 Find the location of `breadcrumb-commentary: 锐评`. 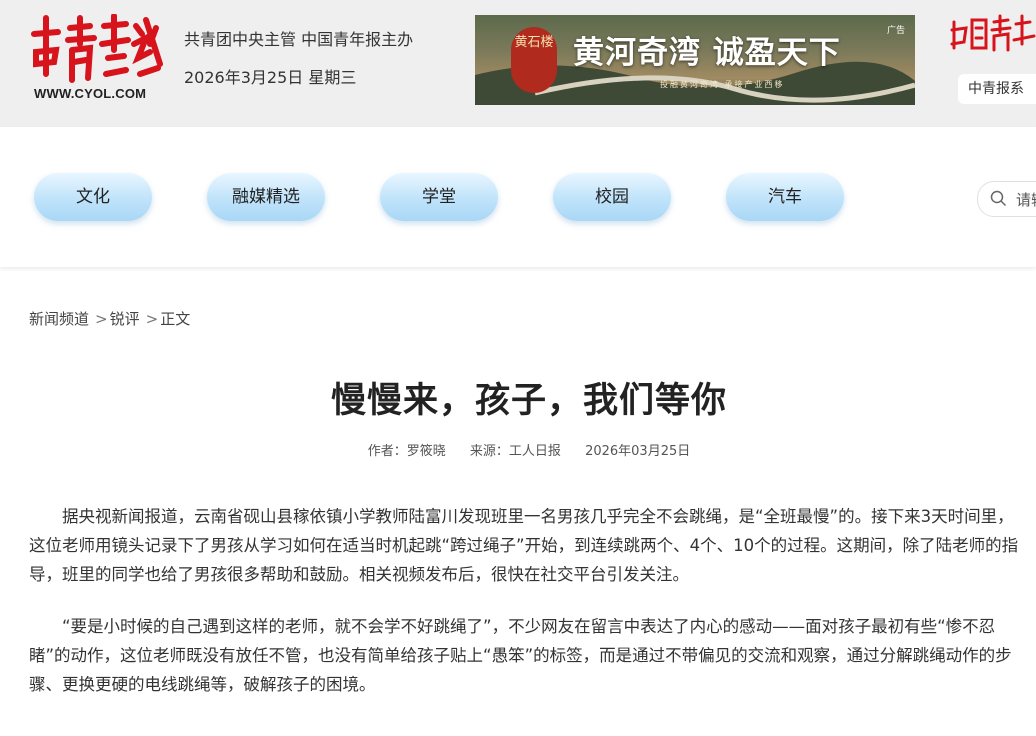

breadcrumb-commentary: 锐评 is located at coordinates (125, 319).